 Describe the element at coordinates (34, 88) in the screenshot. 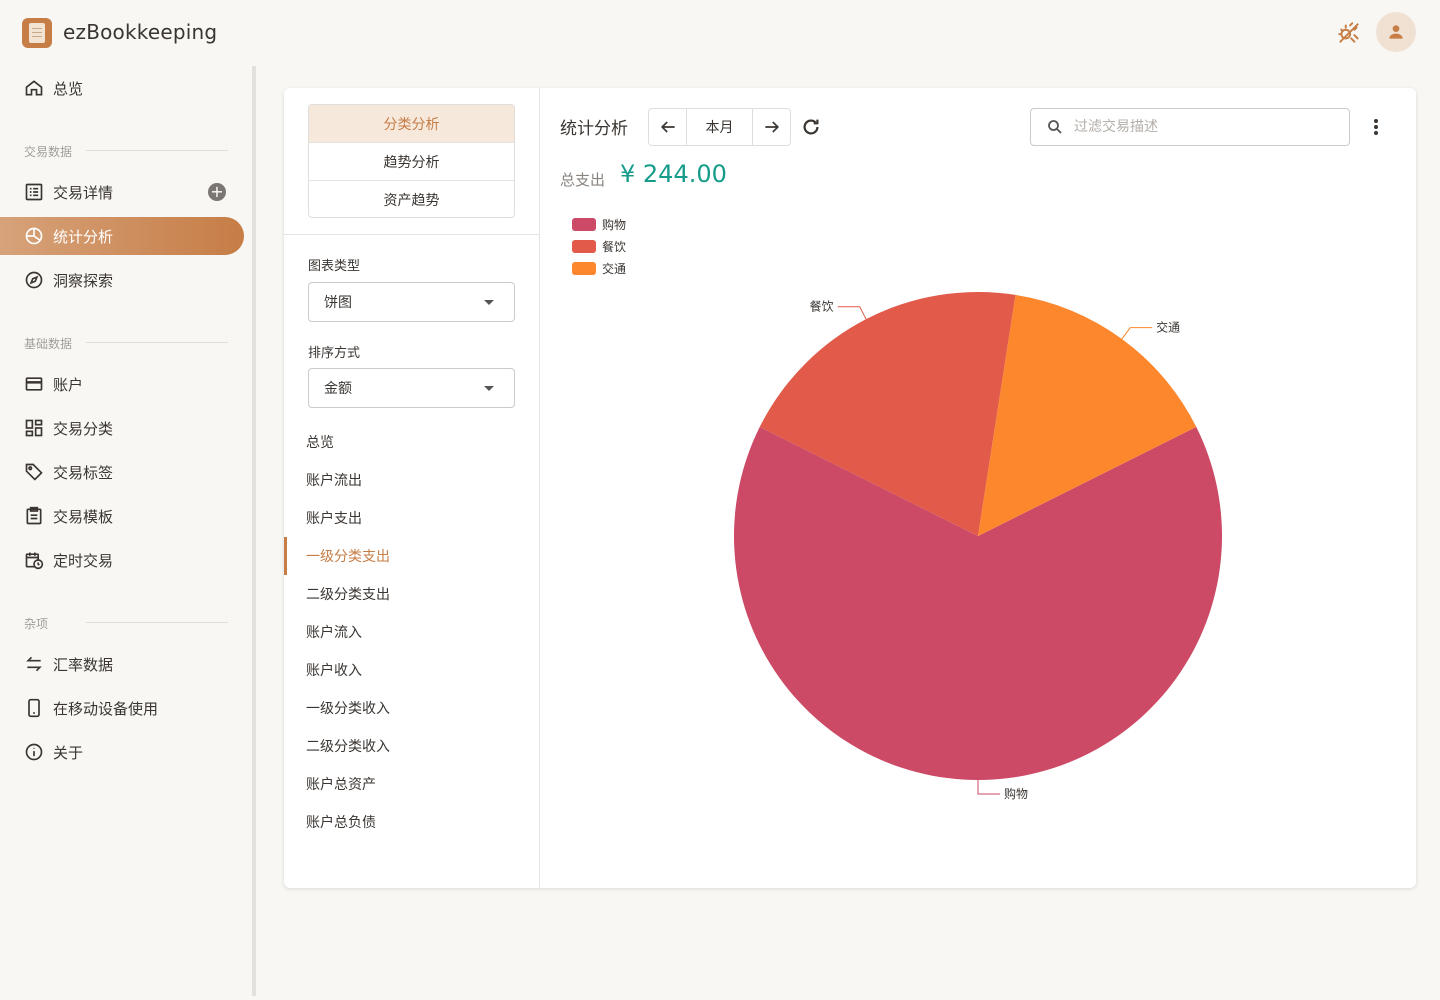

I see `home-icon` at that location.